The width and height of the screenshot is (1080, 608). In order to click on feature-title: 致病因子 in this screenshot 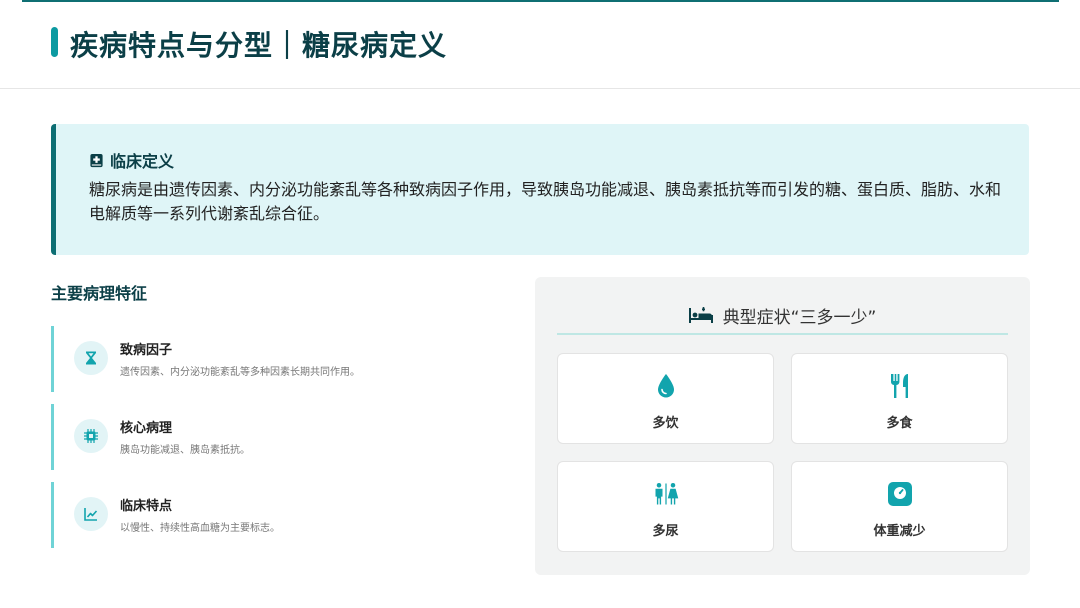, I will do `click(146, 350)`.